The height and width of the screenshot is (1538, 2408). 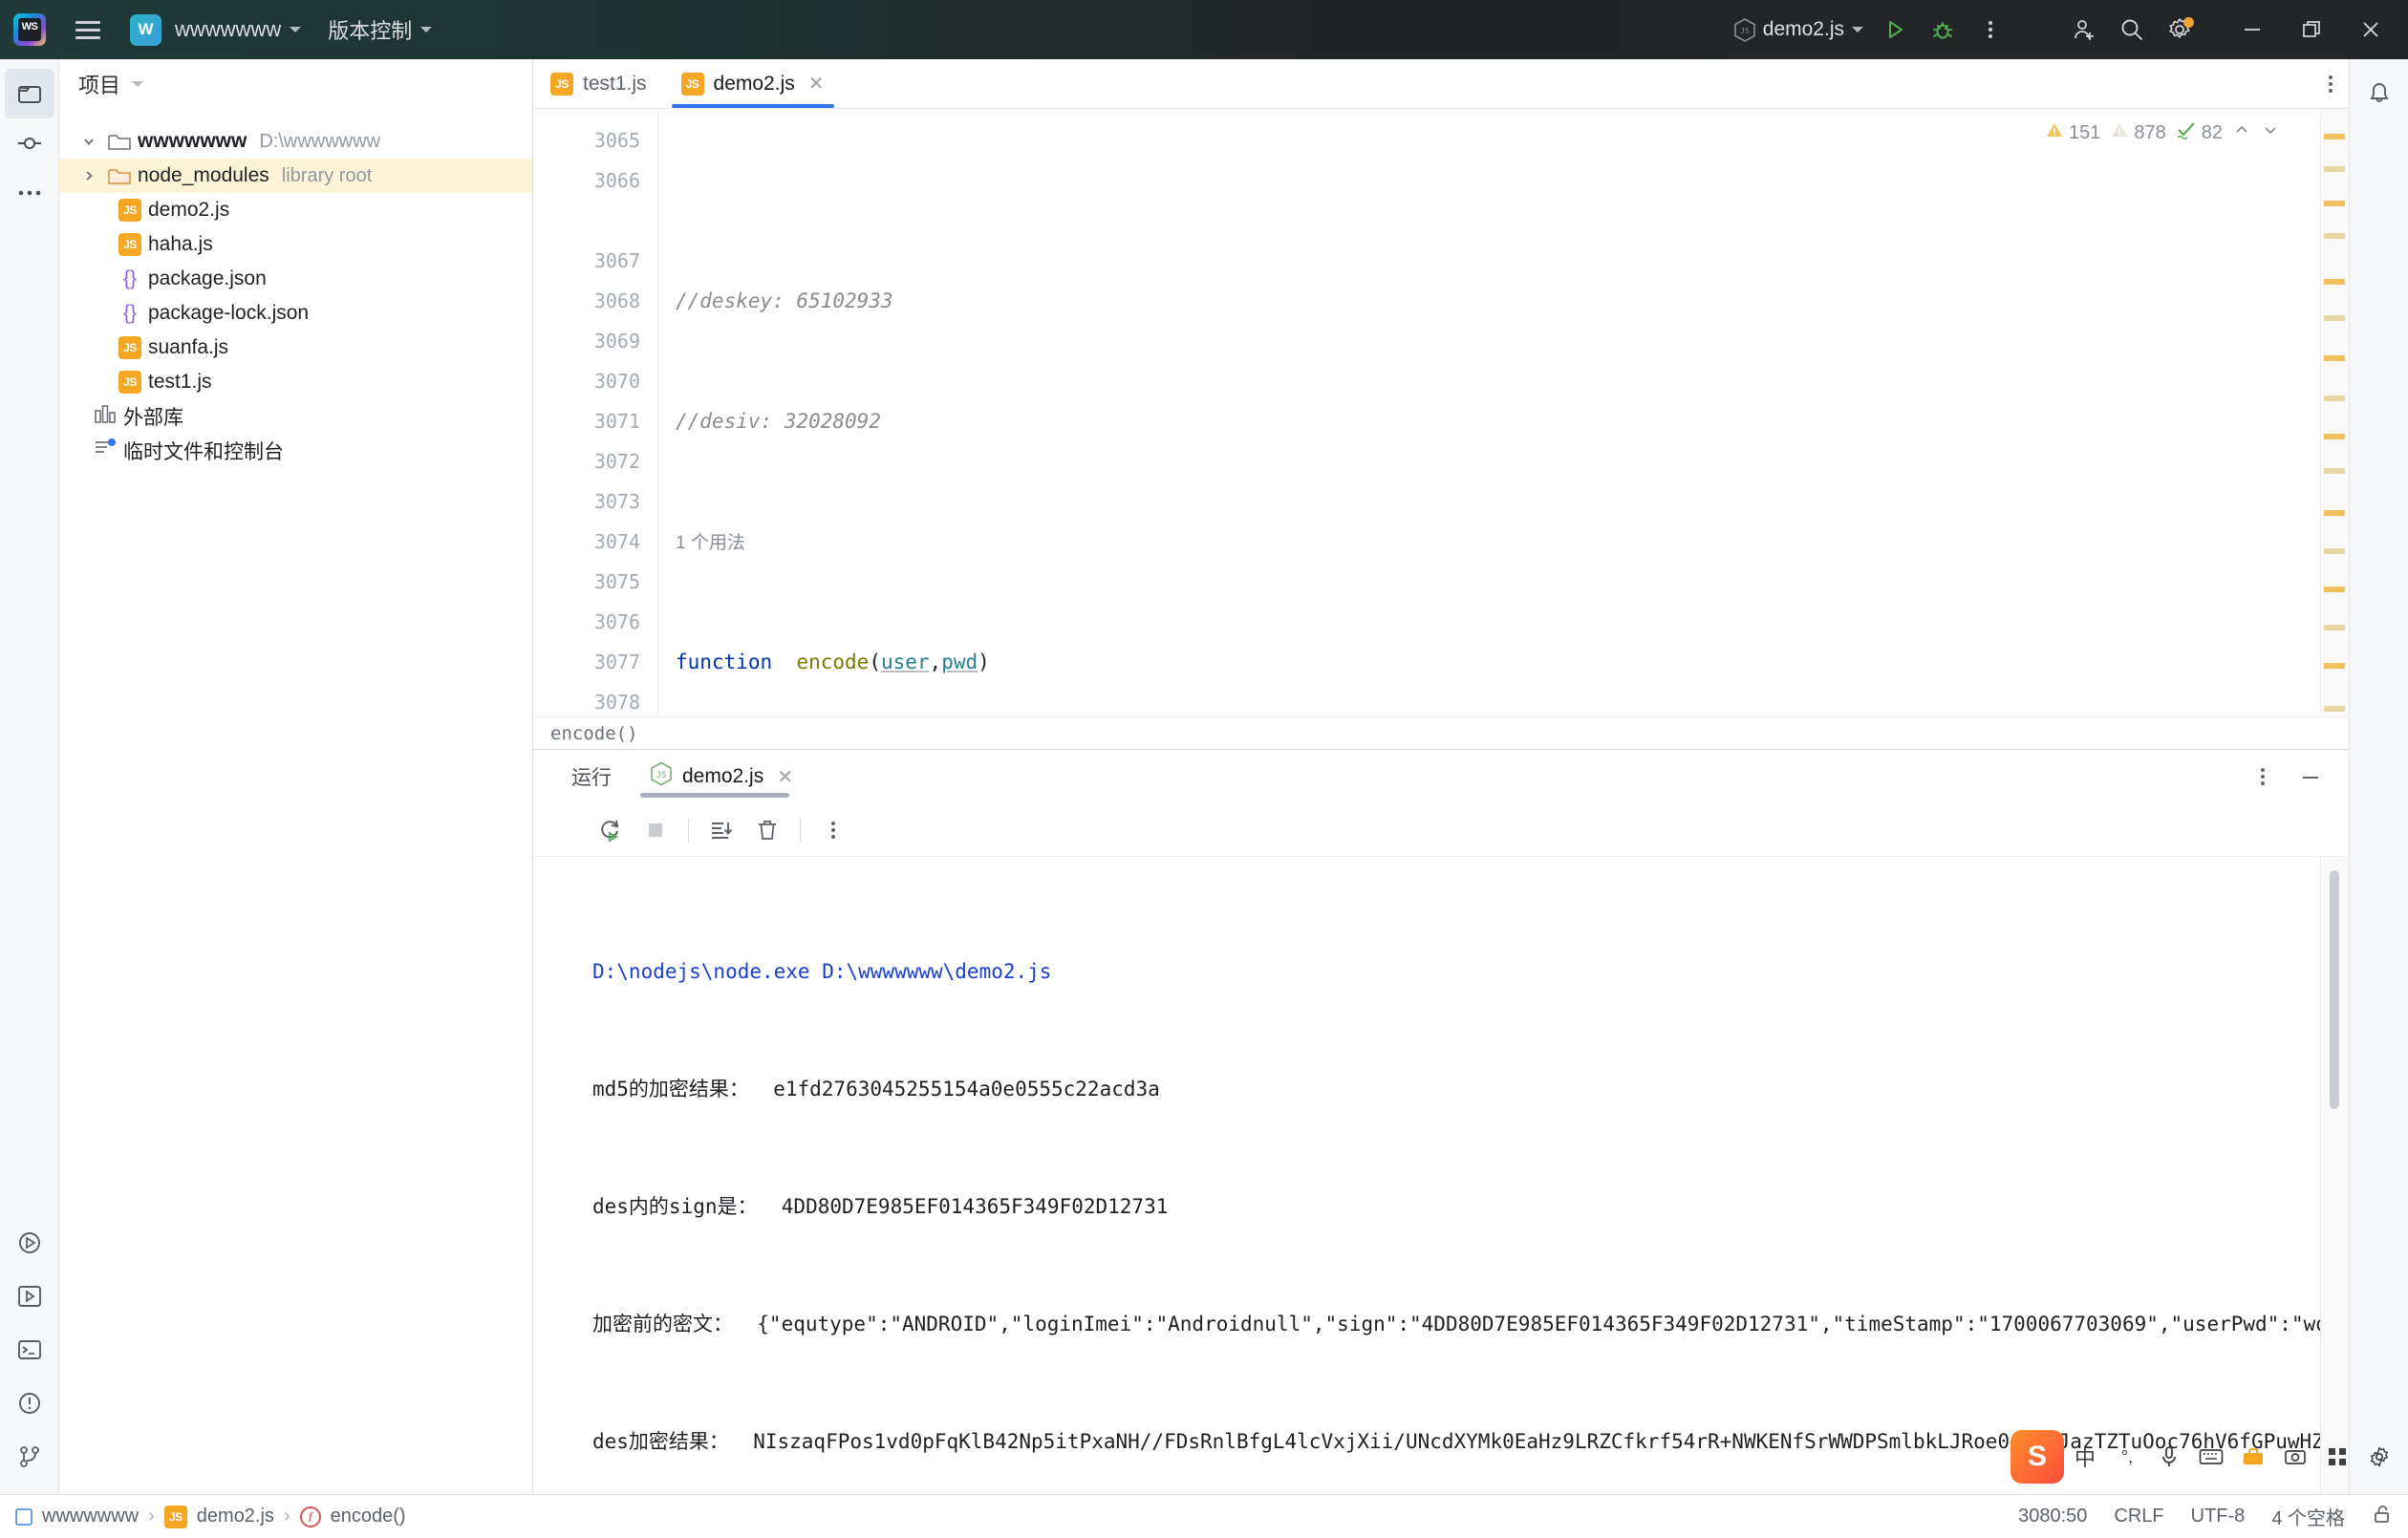 What do you see at coordinates (2132, 30) in the screenshot?
I see `search-icon` at bounding box center [2132, 30].